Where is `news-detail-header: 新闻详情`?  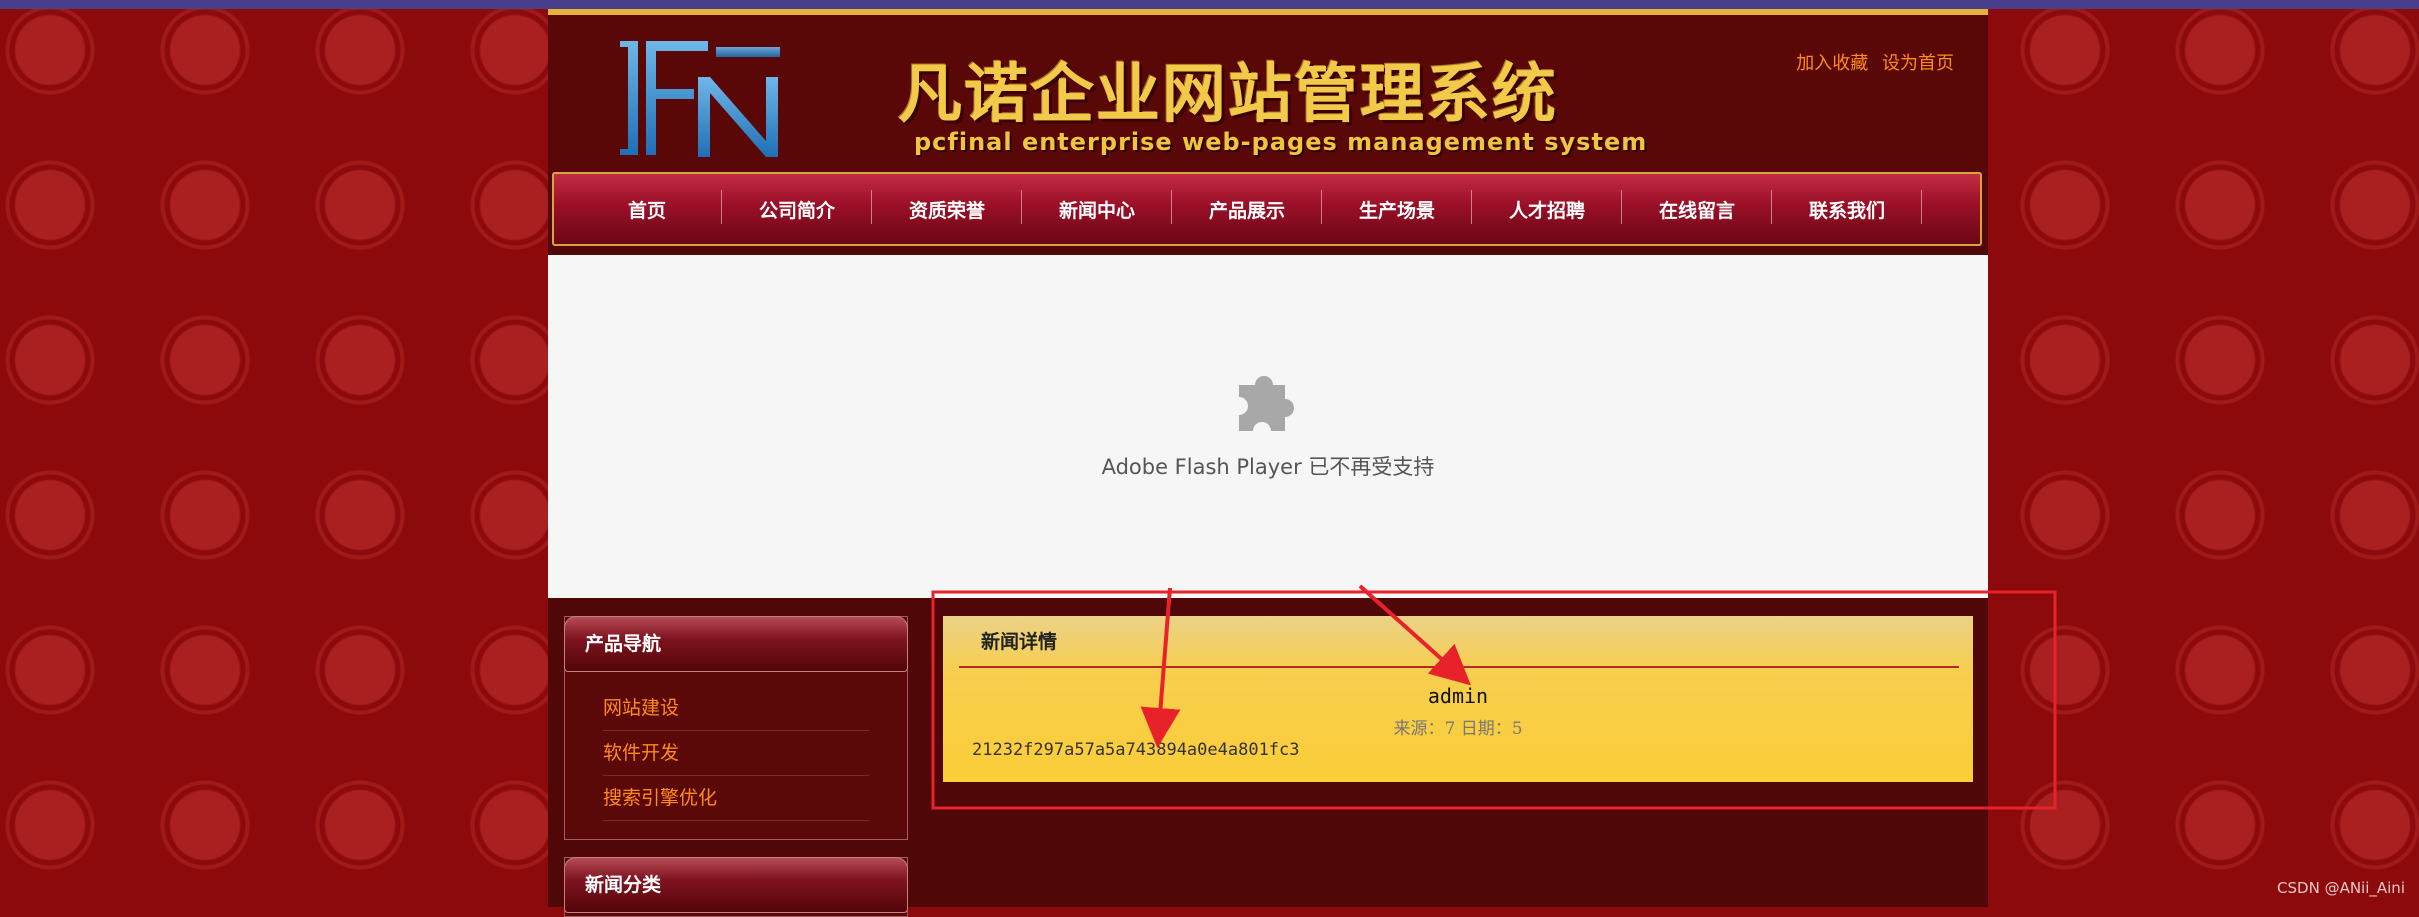 news-detail-header: 新闻详情 is located at coordinates (1459, 642).